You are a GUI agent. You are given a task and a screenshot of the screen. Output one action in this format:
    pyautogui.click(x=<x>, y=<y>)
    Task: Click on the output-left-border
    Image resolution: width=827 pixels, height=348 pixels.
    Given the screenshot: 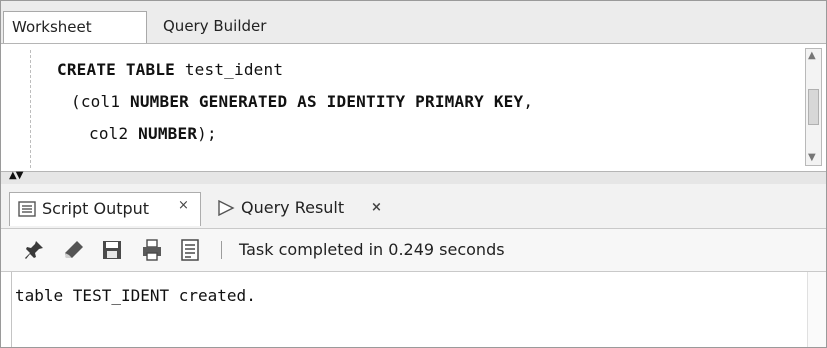 What is the action you would take?
    pyautogui.click(x=11, y=309)
    